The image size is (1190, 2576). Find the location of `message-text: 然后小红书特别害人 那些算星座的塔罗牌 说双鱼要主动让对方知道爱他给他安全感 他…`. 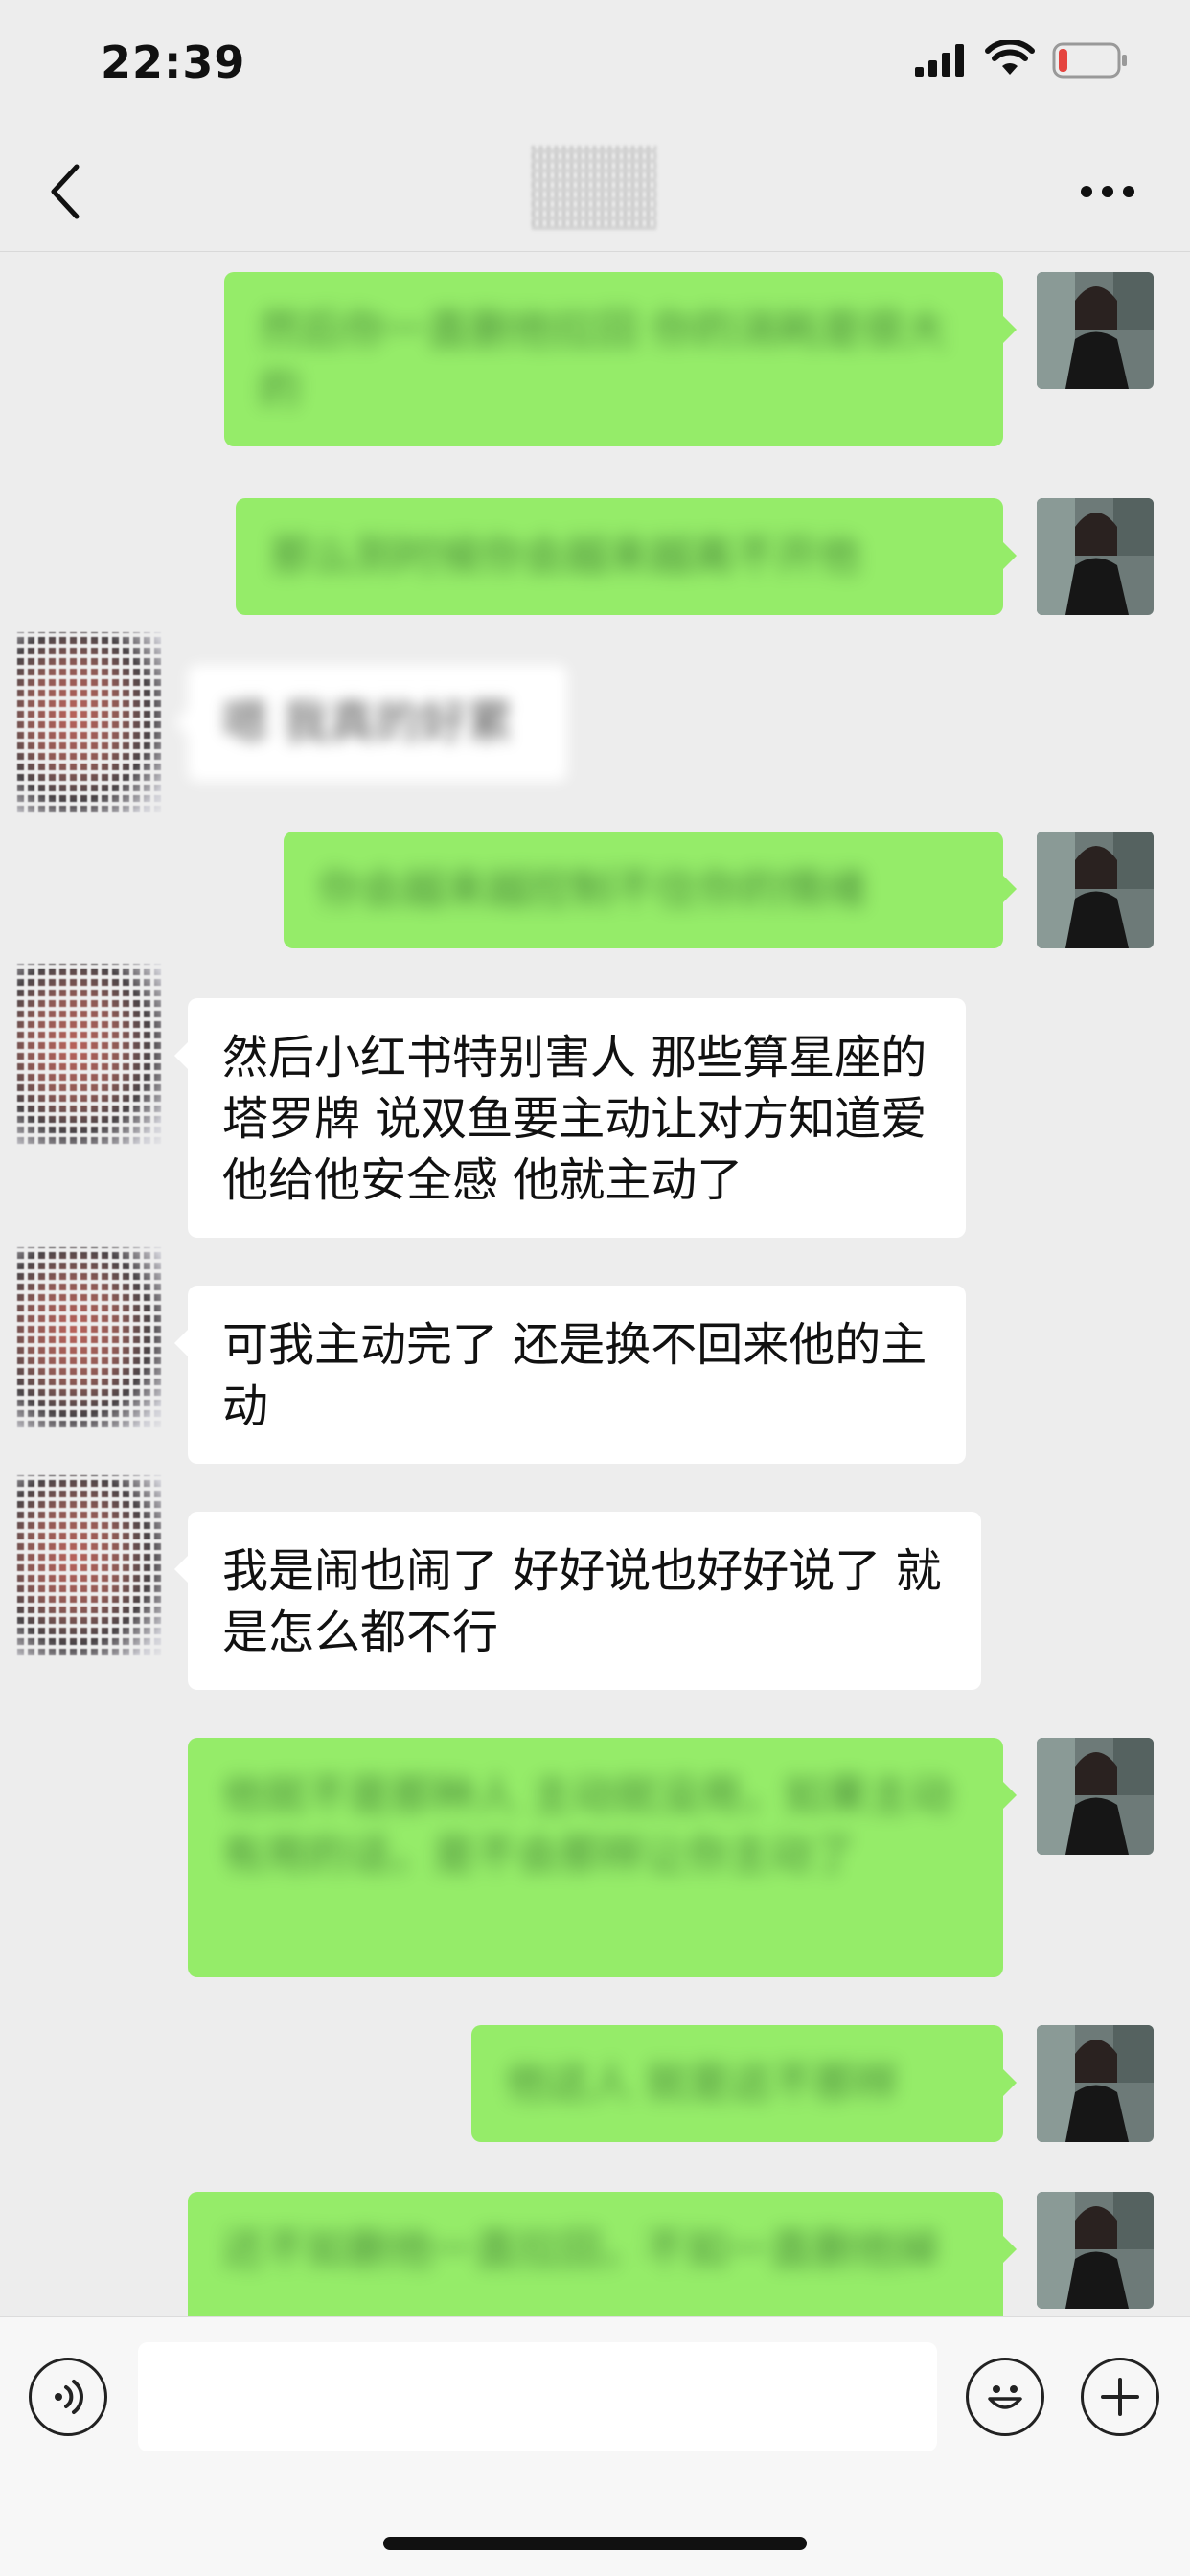

message-text: 然后小红书特别害人 那些算星座的塔罗牌 说双鱼要主动让对方知道爱他给他安全感 他… is located at coordinates (574, 1119).